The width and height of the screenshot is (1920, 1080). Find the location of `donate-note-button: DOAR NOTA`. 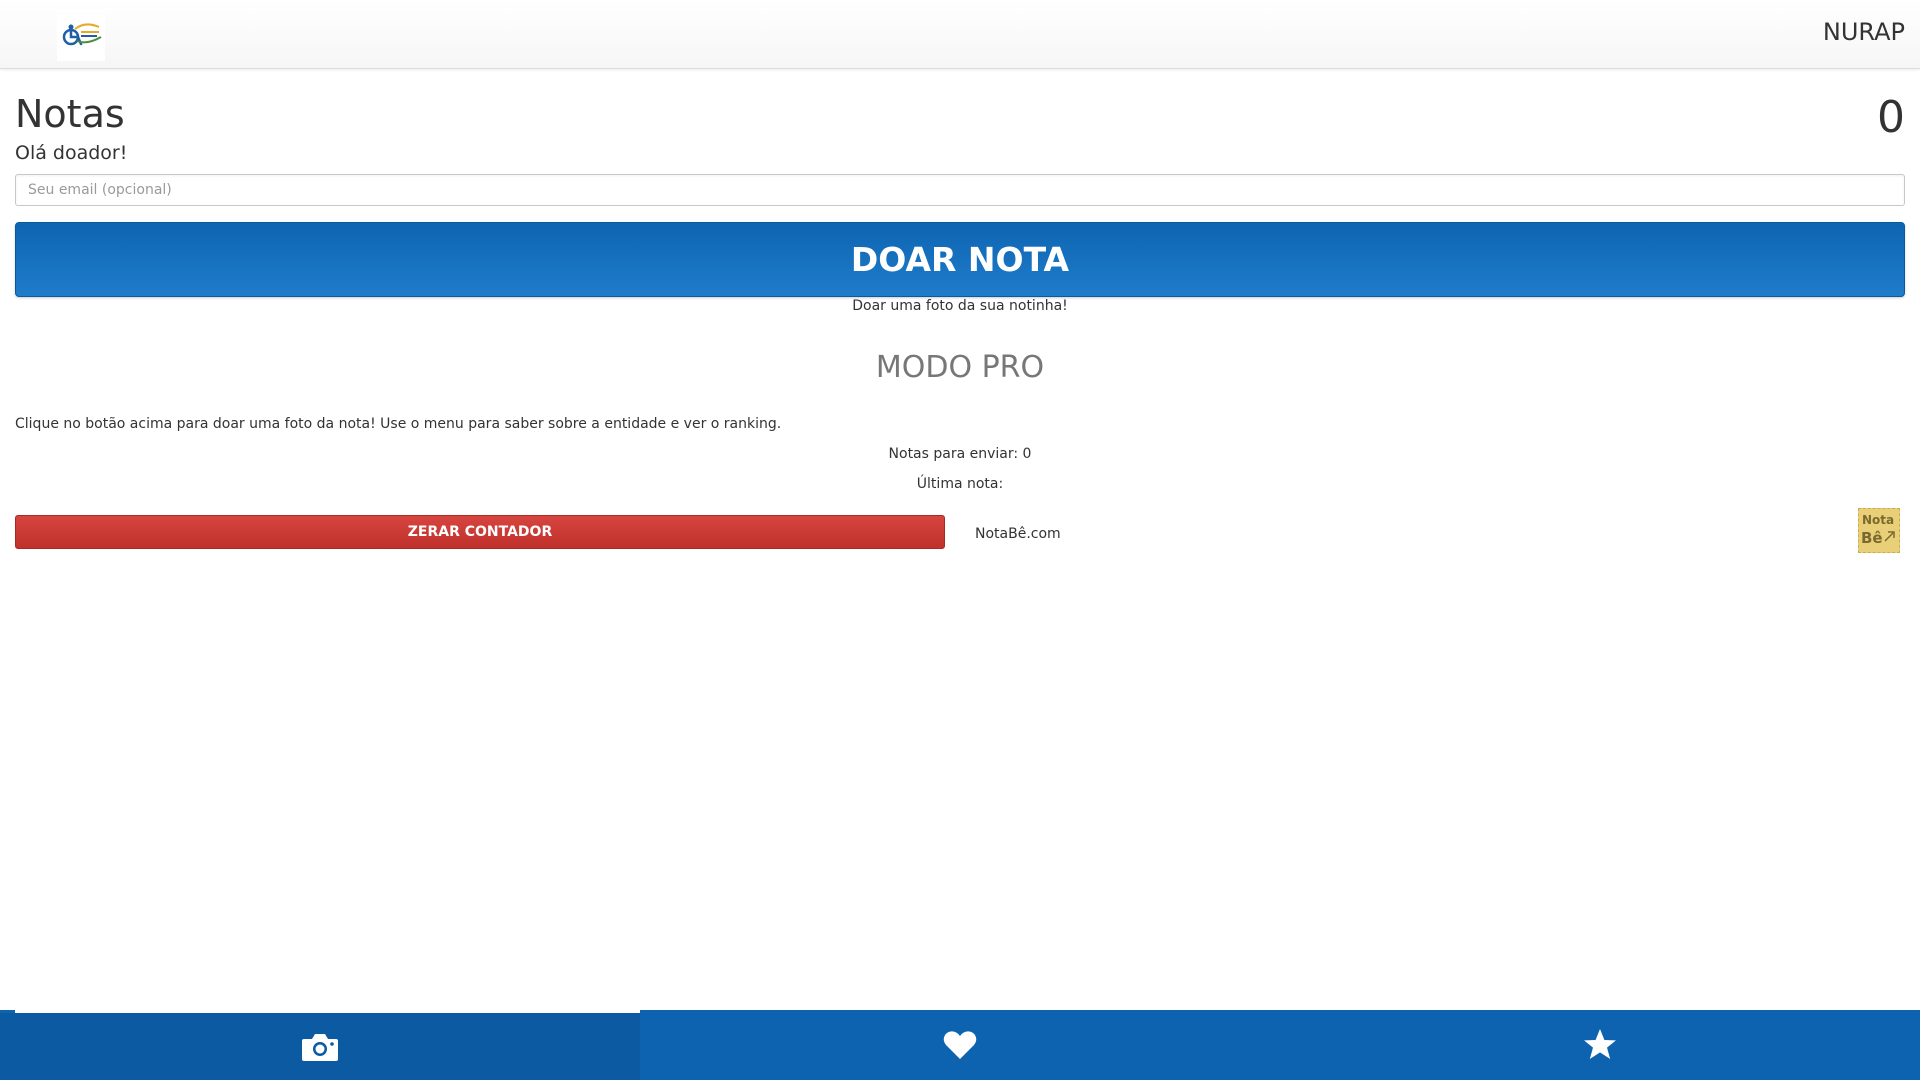

donate-note-button: DOAR NOTA is located at coordinates (960, 259).